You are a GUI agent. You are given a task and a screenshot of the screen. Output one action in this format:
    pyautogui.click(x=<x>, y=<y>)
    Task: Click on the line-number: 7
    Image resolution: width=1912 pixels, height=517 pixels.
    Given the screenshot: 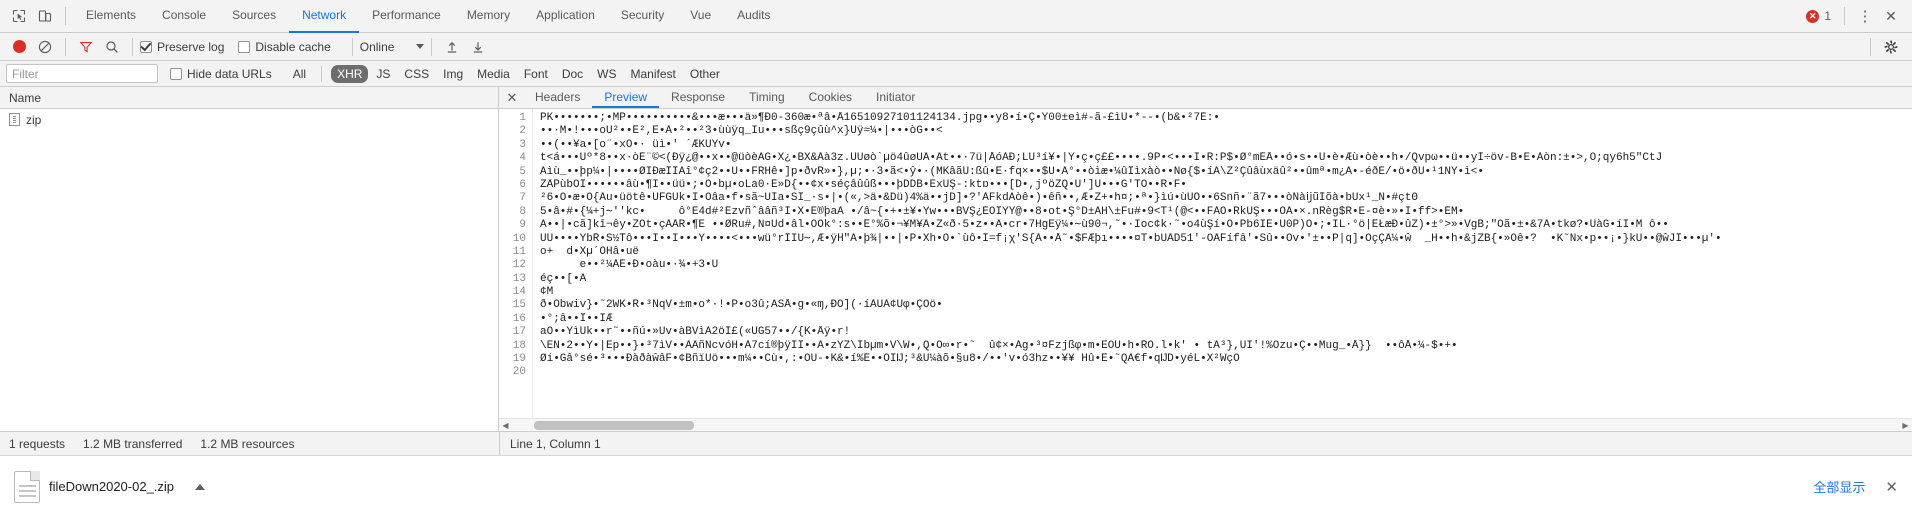 What is the action you would take?
    pyautogui.click(x=522, y=198)
    